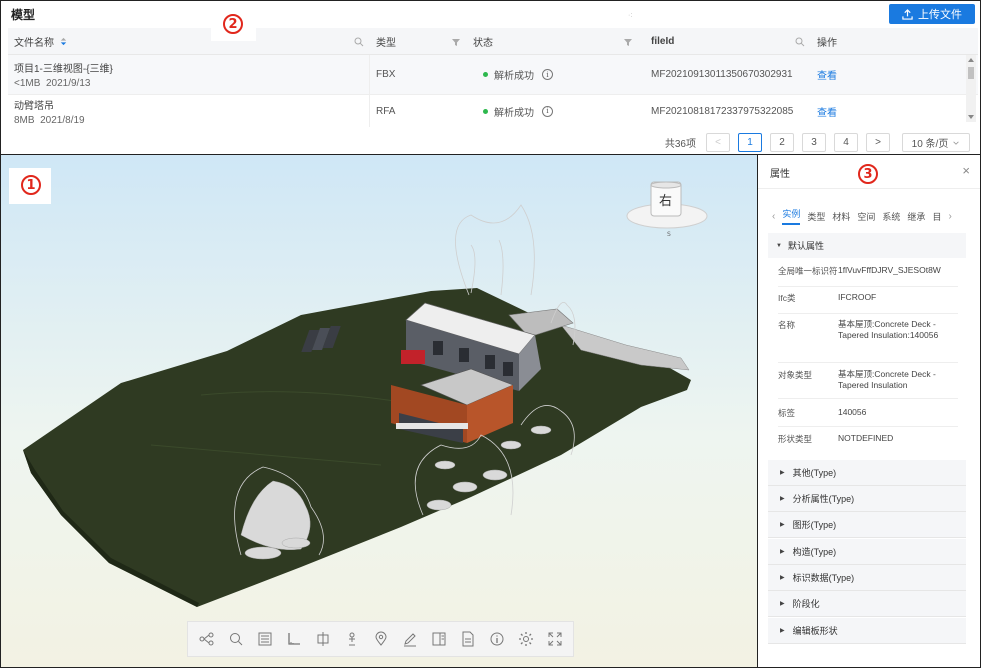 Image resolution: width=981 pixels, height=668 pixels. What do you see at coordinates (971, 117) in the screenshot?
I see `scroll-down-arrow-icon` at bounding box center [971, 117].